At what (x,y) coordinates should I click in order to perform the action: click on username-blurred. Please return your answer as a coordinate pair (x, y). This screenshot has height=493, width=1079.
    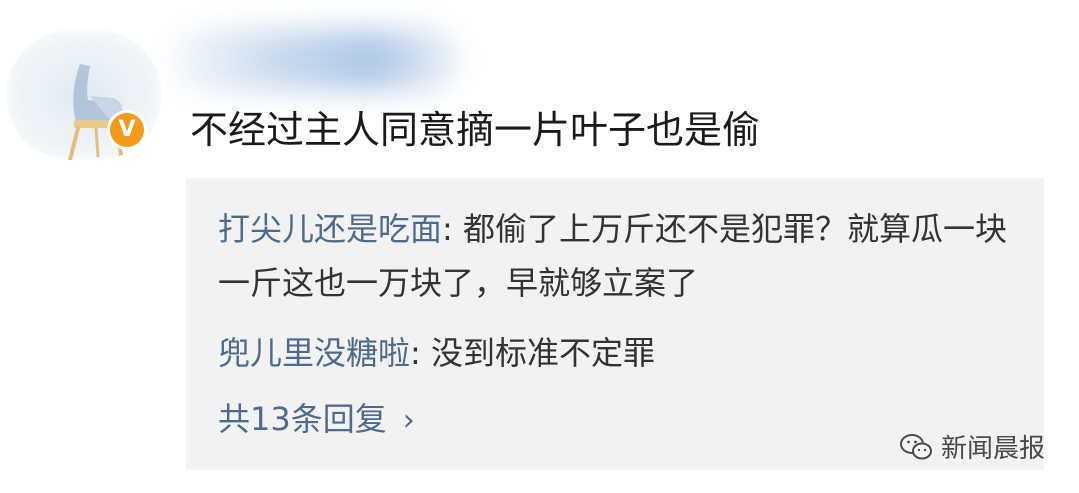
    Looking at the image, I should click on (315, 60).